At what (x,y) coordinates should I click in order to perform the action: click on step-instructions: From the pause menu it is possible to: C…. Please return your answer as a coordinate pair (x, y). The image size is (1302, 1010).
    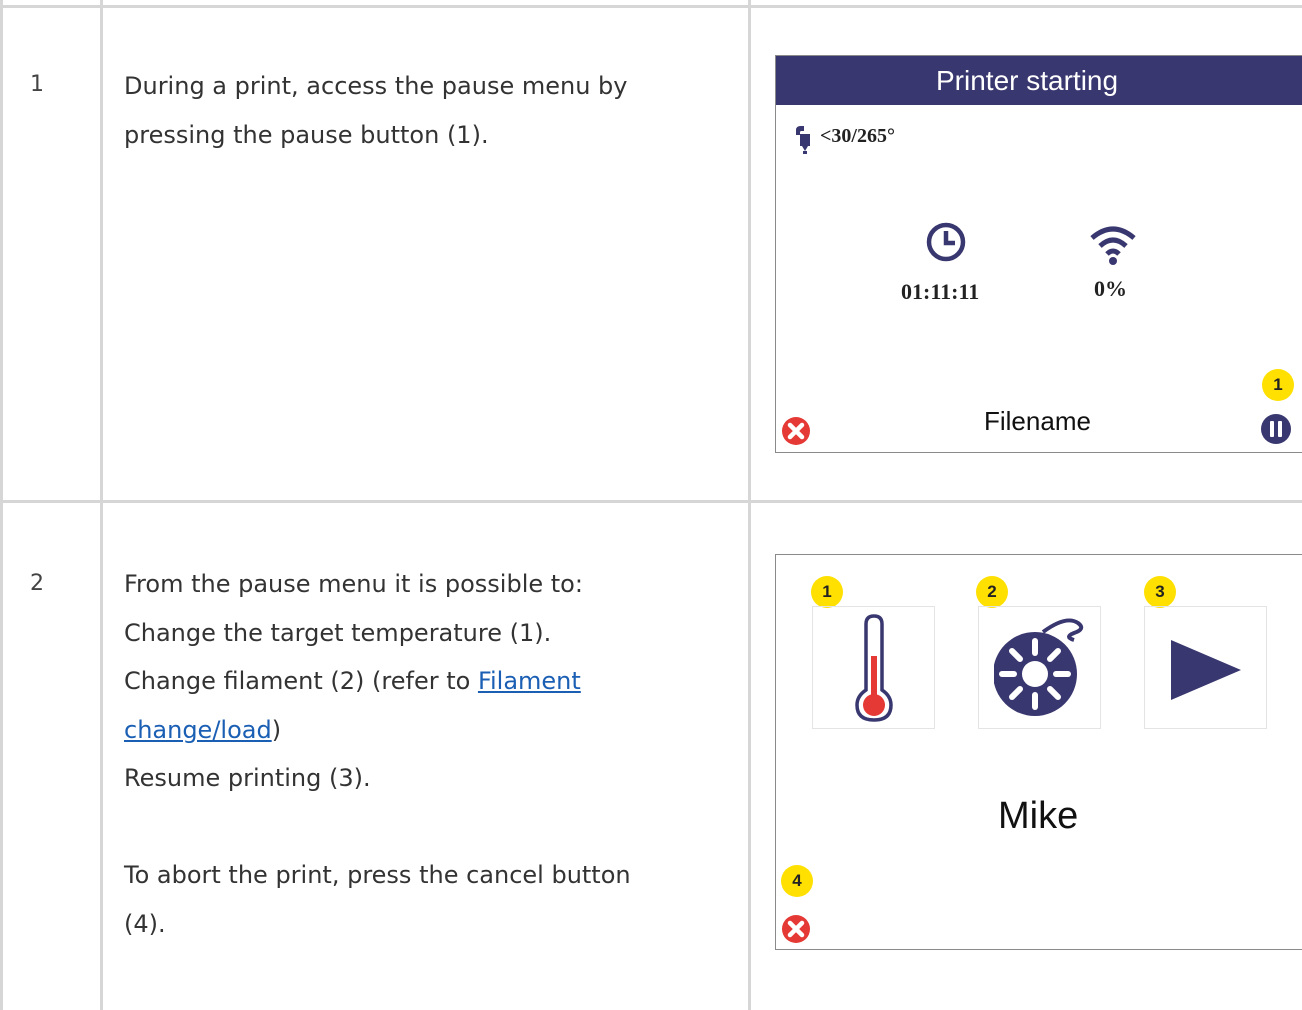
    Looking at the image, I should click on (377, 754).